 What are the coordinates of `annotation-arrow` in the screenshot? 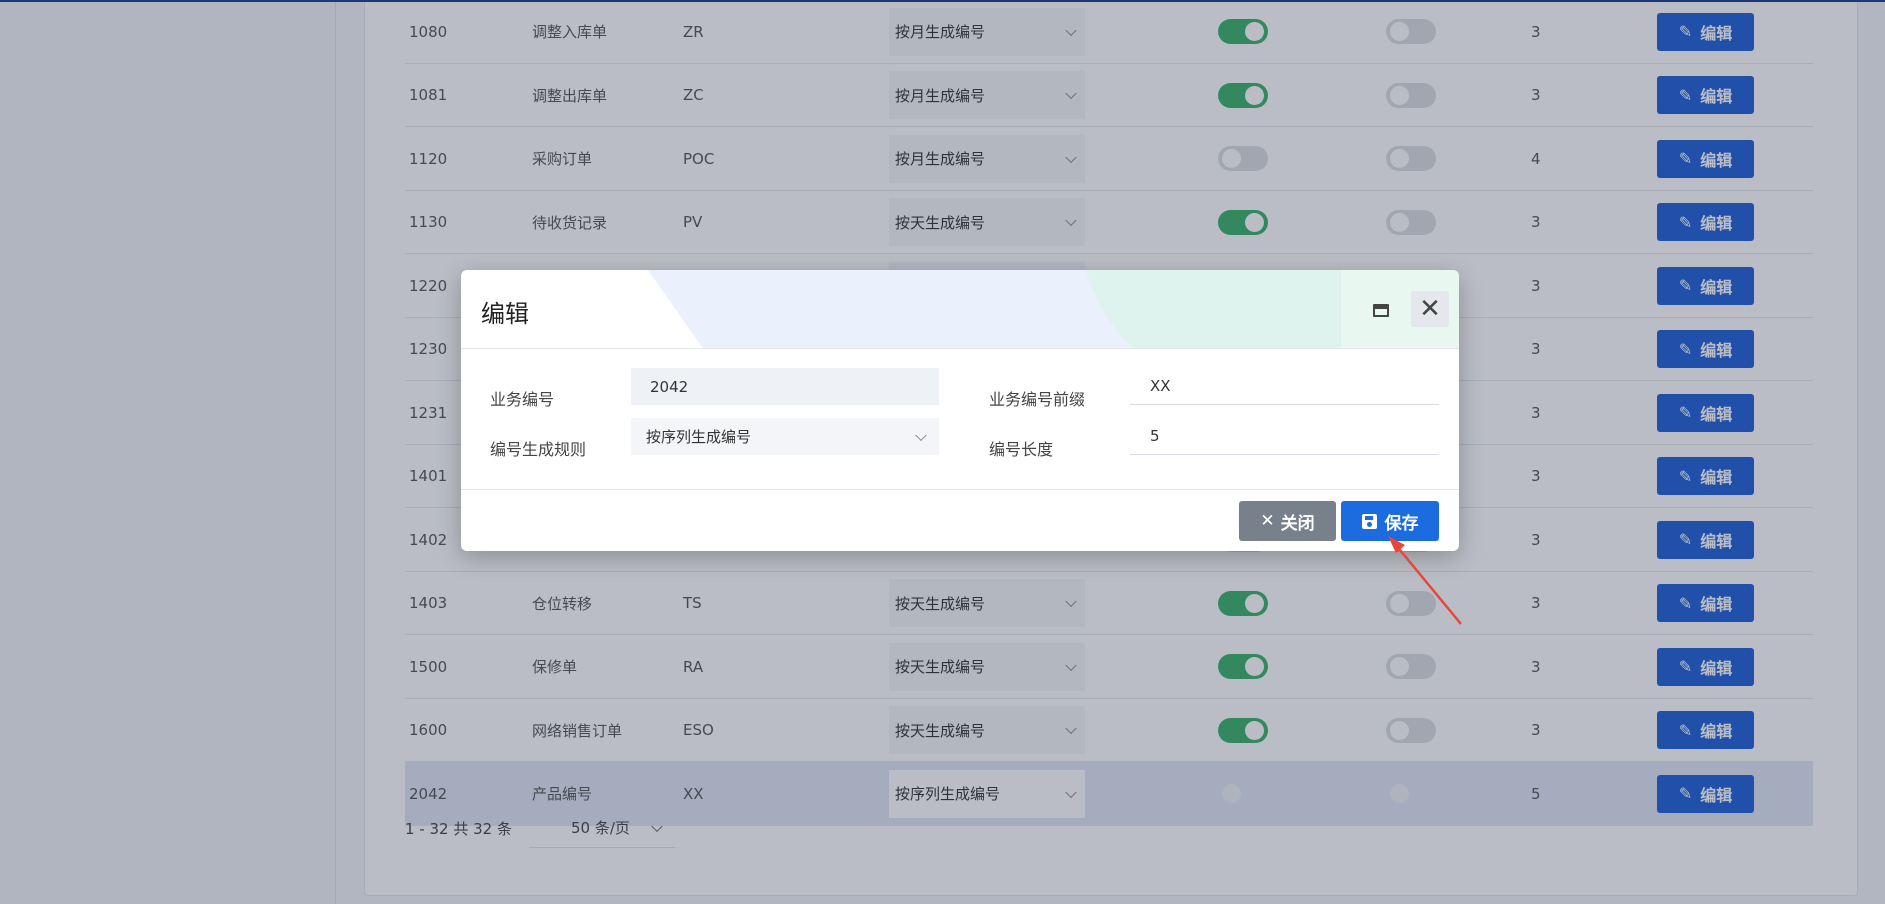 It's located at (1425, 580).